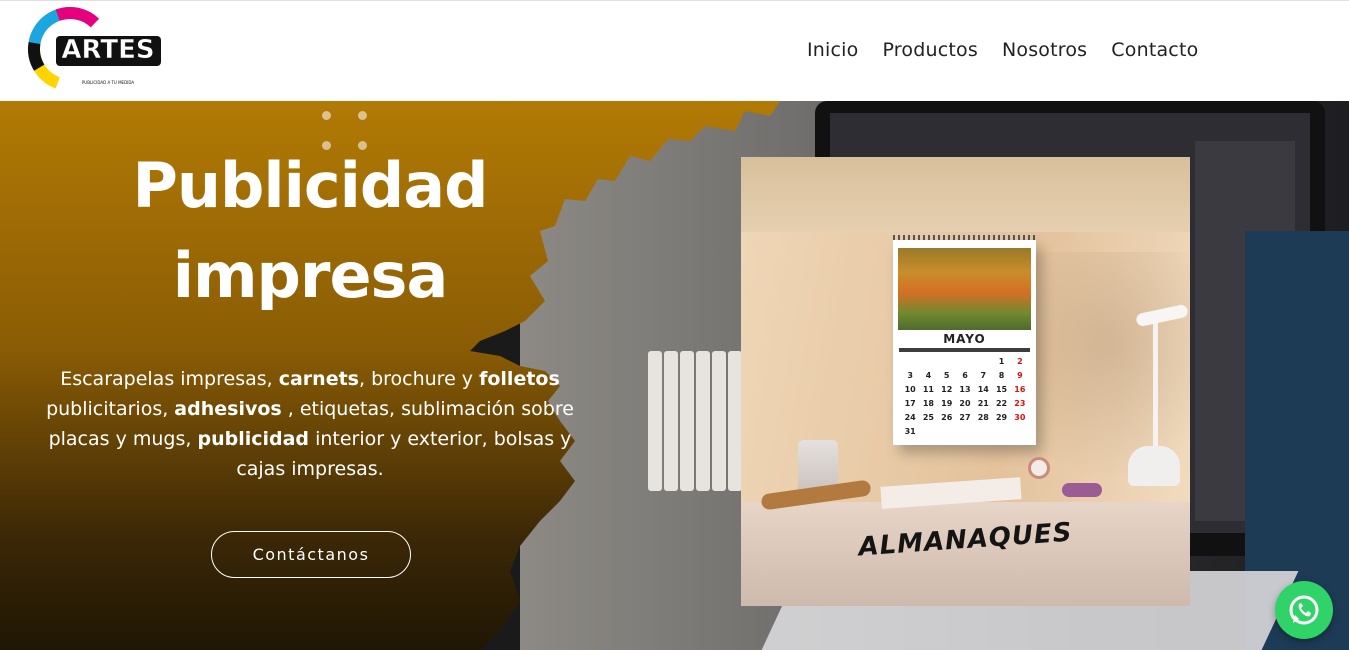  I want to click on calendar-day: 20, so click(965, 403).